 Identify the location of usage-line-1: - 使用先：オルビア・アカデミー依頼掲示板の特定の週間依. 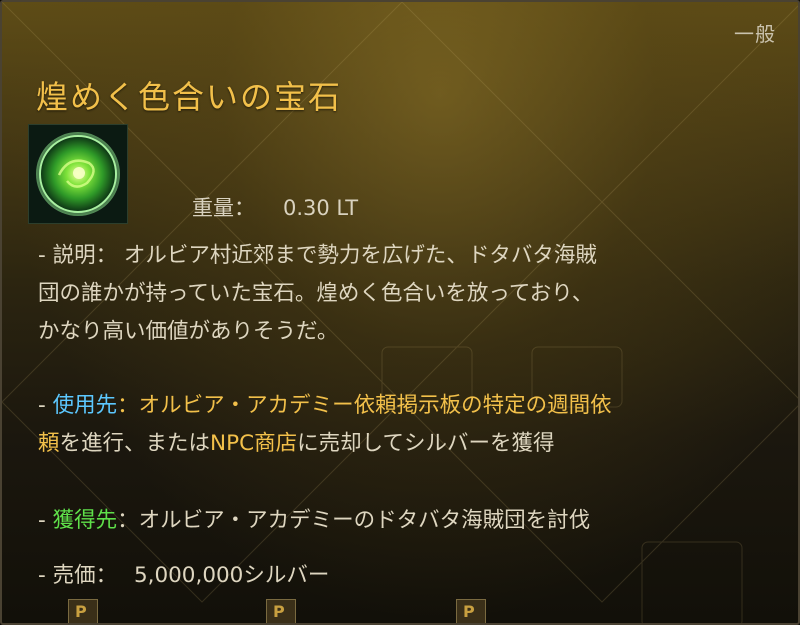
(403, 406).